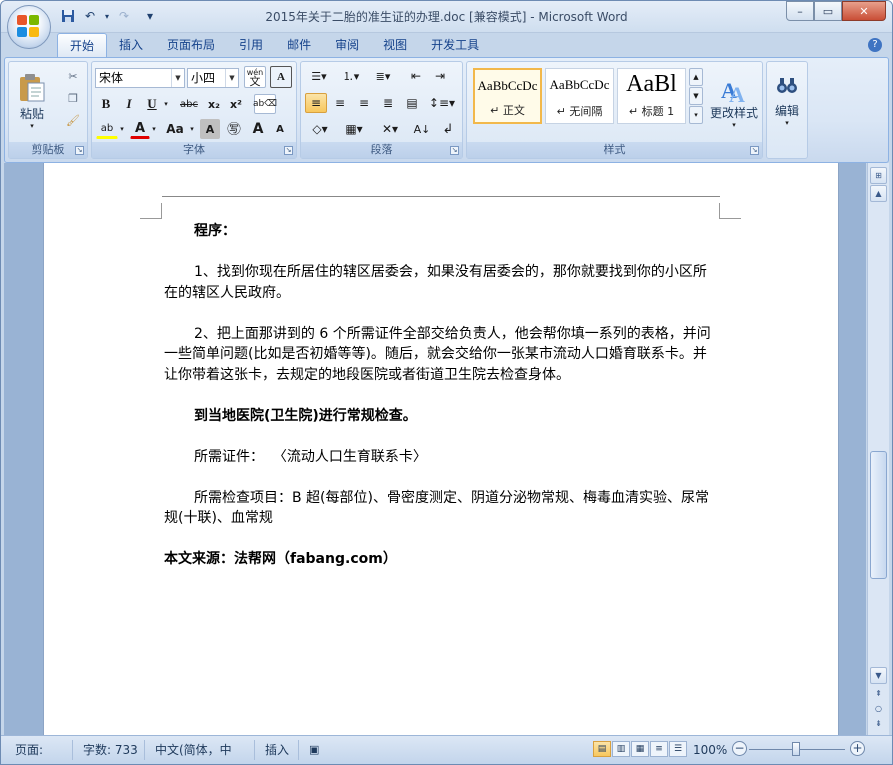 This screenshot has width=893, height=765. Describe the element at coordinates (710, 750) in the screenshot. I see `zoom-level: 100%` at that location.